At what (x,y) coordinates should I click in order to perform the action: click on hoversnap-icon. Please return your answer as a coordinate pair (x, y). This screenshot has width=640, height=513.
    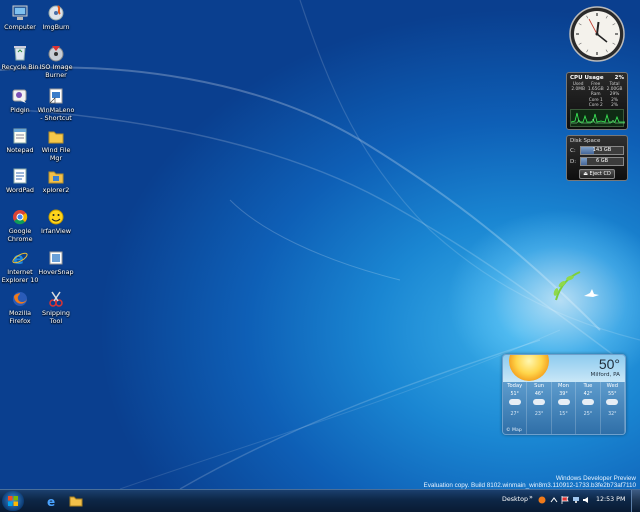
    Looking at the image, I should click on (56, 258).